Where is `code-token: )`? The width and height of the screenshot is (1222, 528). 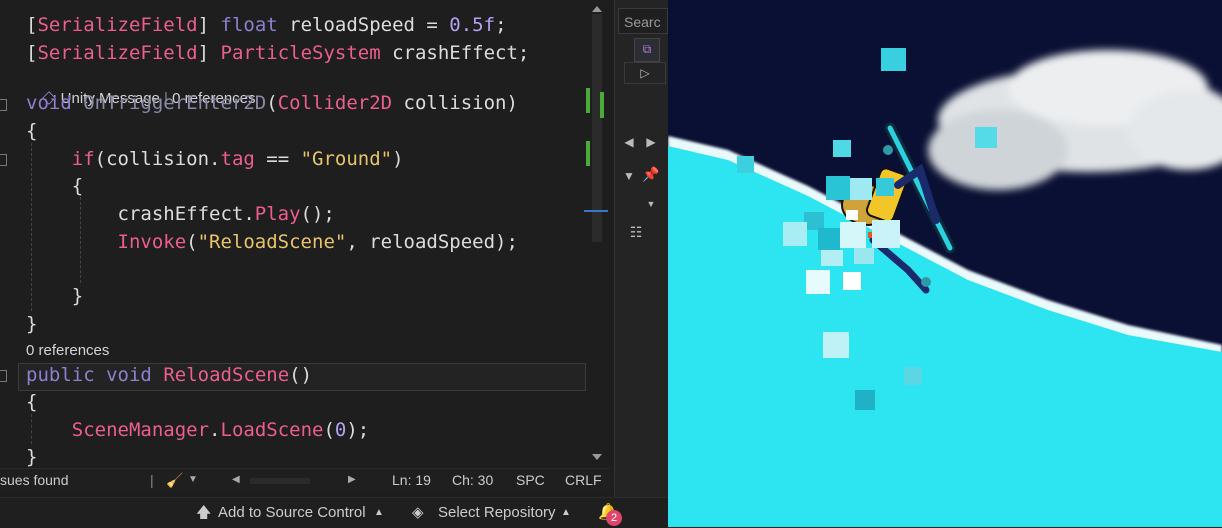
code-token: ) is located at coordinates (398, 159).